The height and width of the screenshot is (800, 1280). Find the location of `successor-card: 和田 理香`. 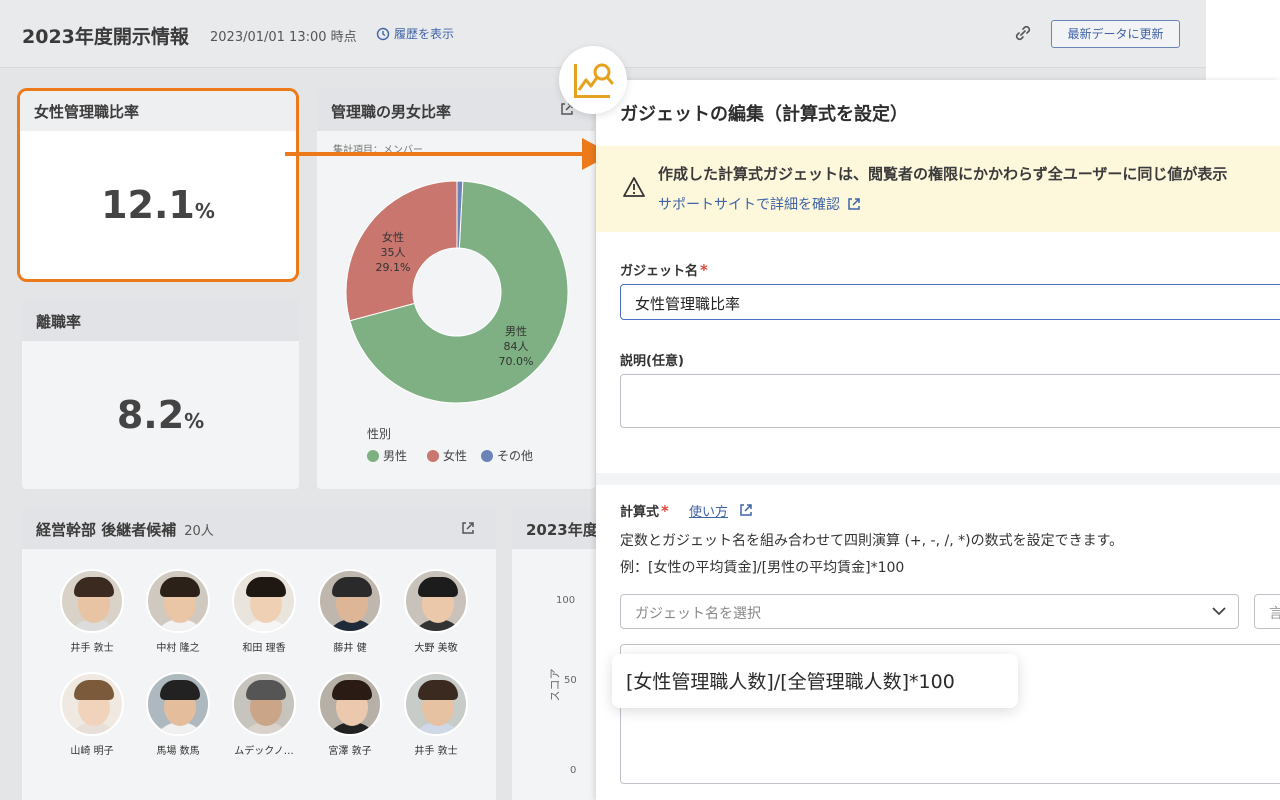

successor-card: 和田 理香 is located at coordinates (264, 611).